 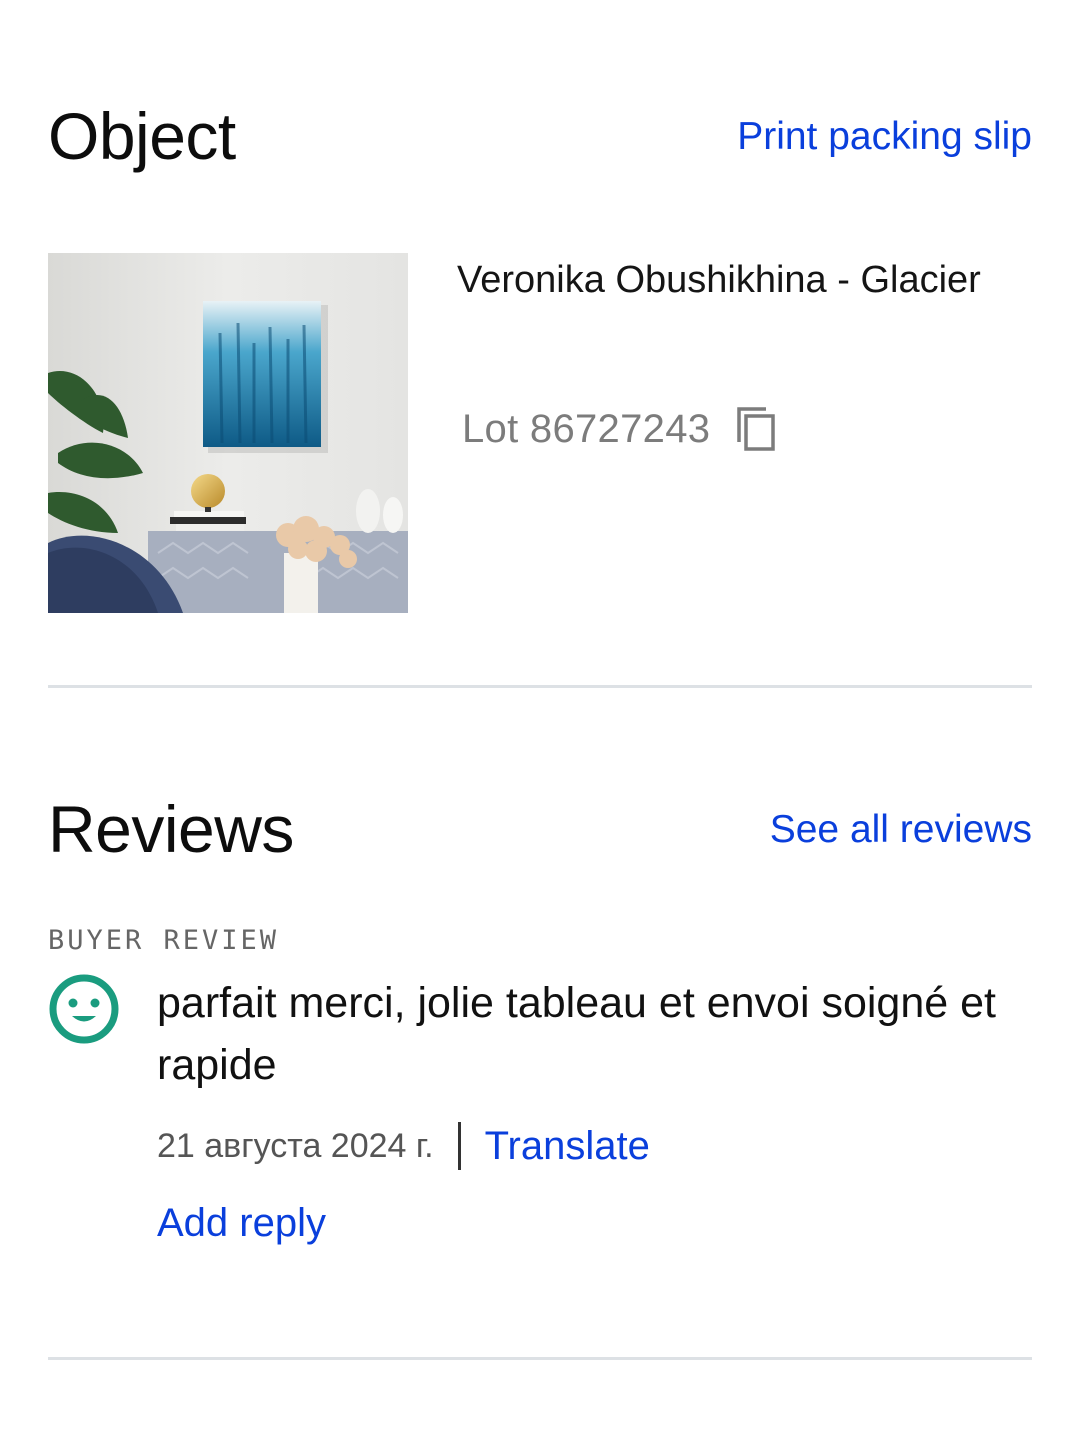 What do you see at coordinates (459, 1146) in the screenshot?
I see `meta-separator` at bounding box center [459, 1146].